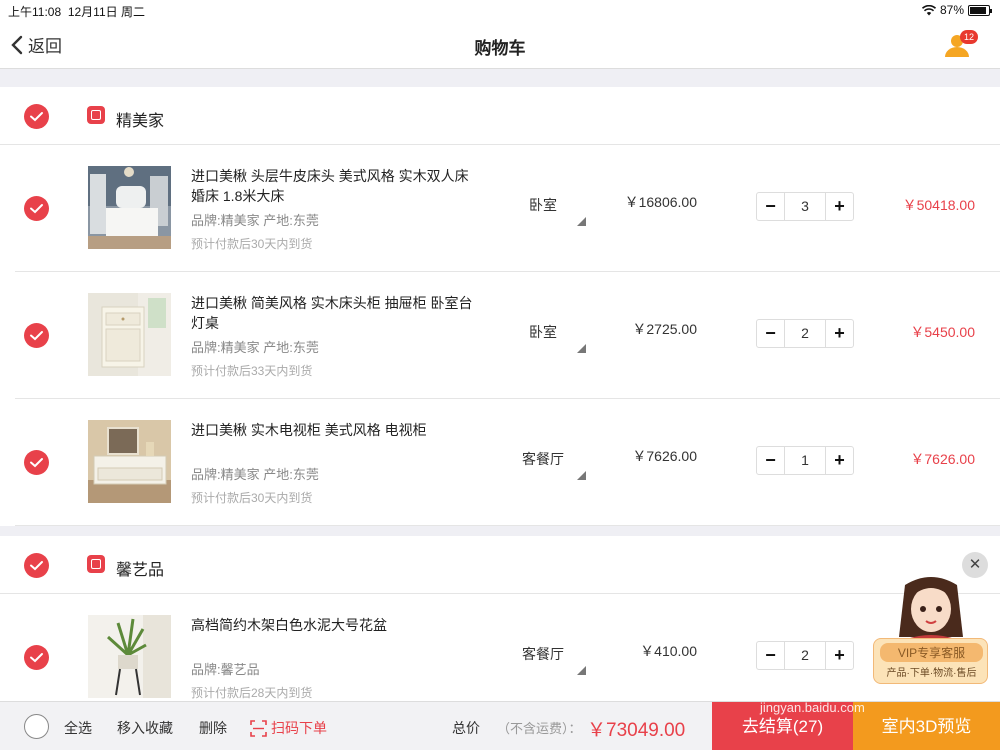  What do you see at coordinates (926, 726) in the screenshot?
I see `3d-preview-button: 室内3D预览` at bounding box center [926, 726].